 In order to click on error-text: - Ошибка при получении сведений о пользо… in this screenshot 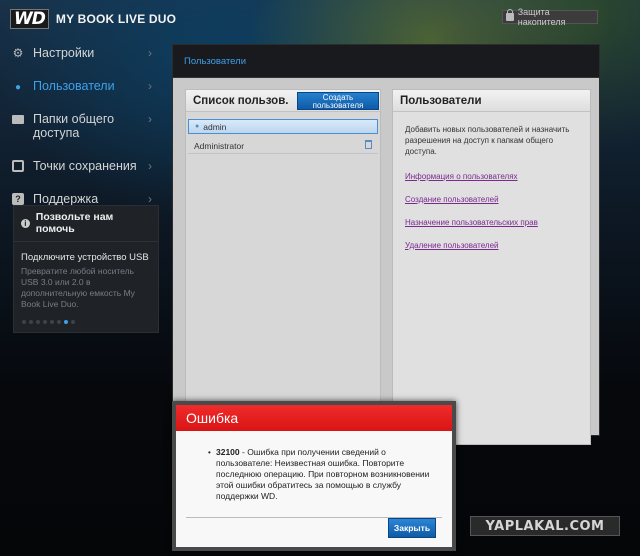, I will do `click(323, 474)`.